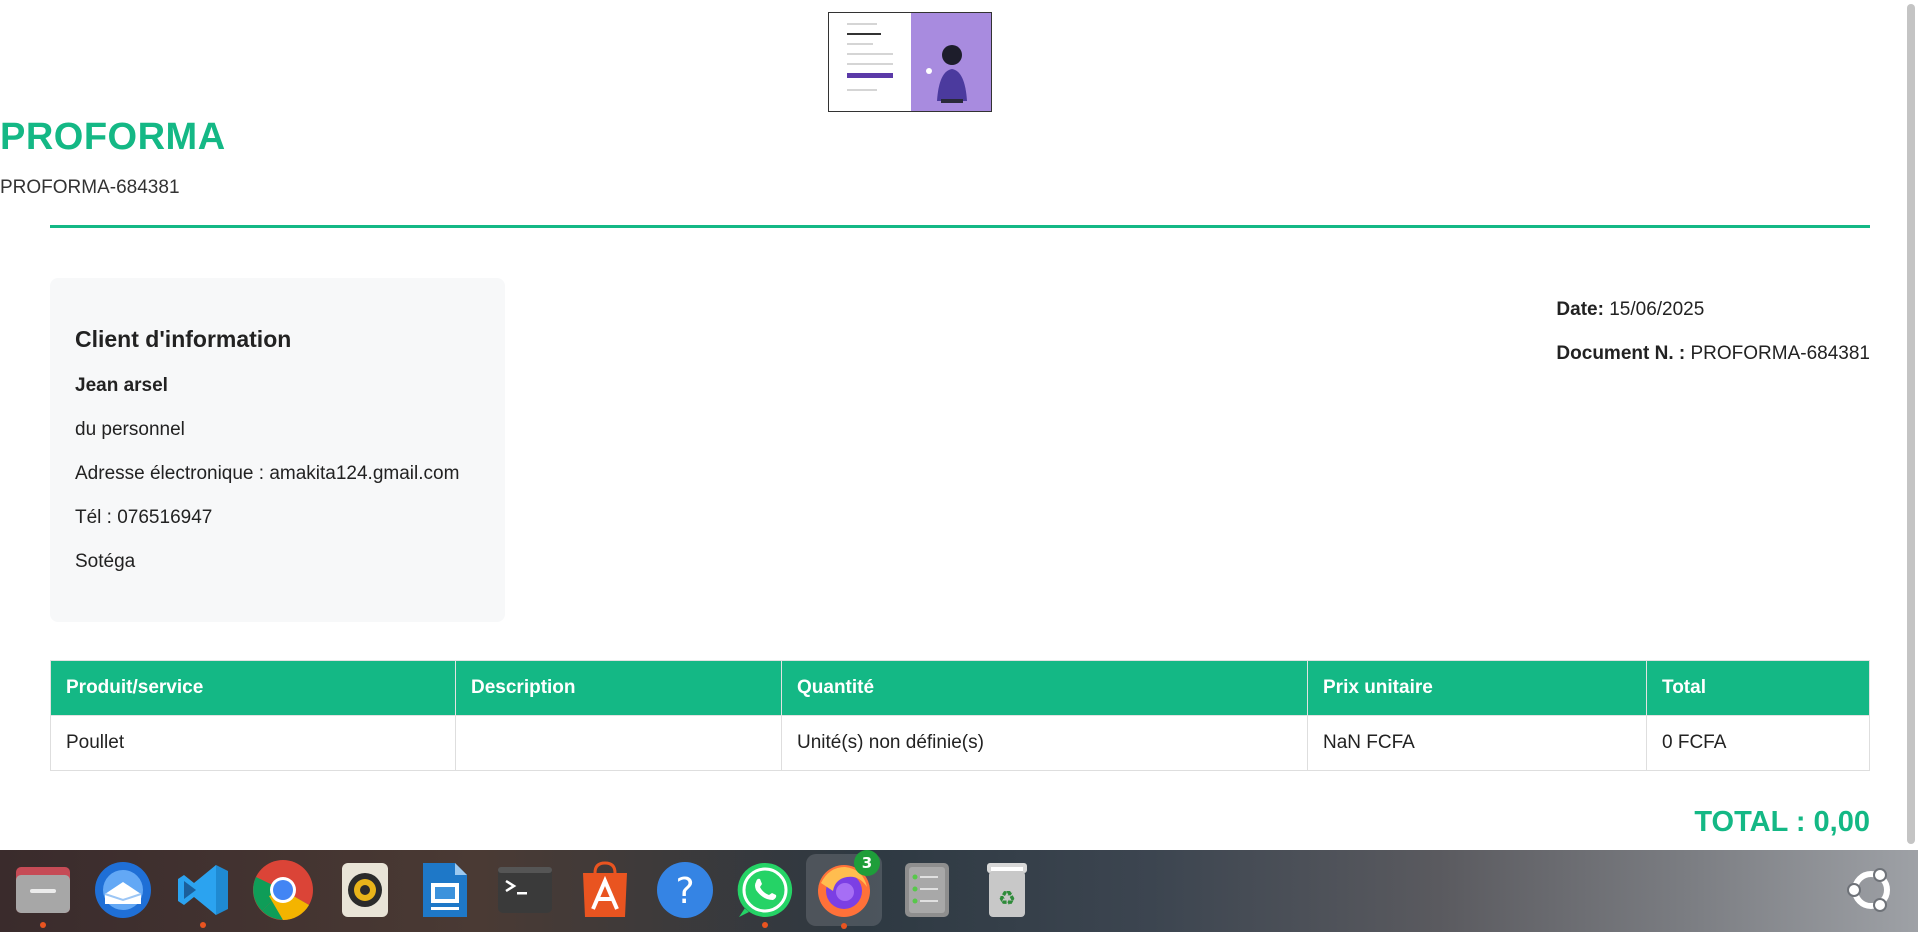 The image size is (1918, 932). I want to click on date-label: Date:, so click(1580, 309).